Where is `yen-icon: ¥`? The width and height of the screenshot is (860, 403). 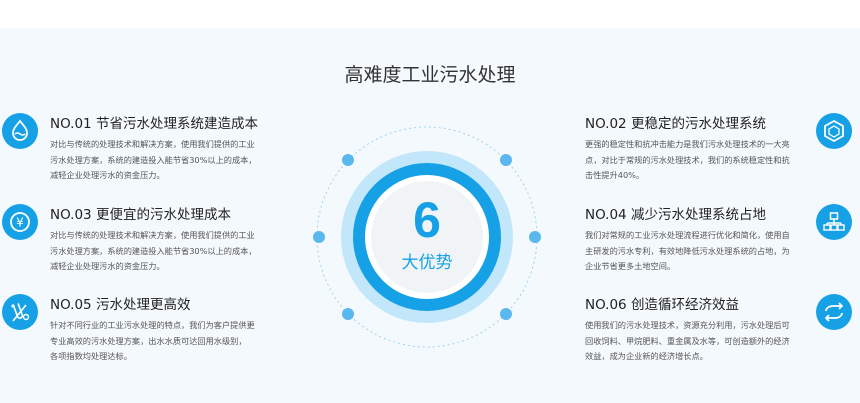
yen-icon: ¥ is located at coordinates (20, 222).